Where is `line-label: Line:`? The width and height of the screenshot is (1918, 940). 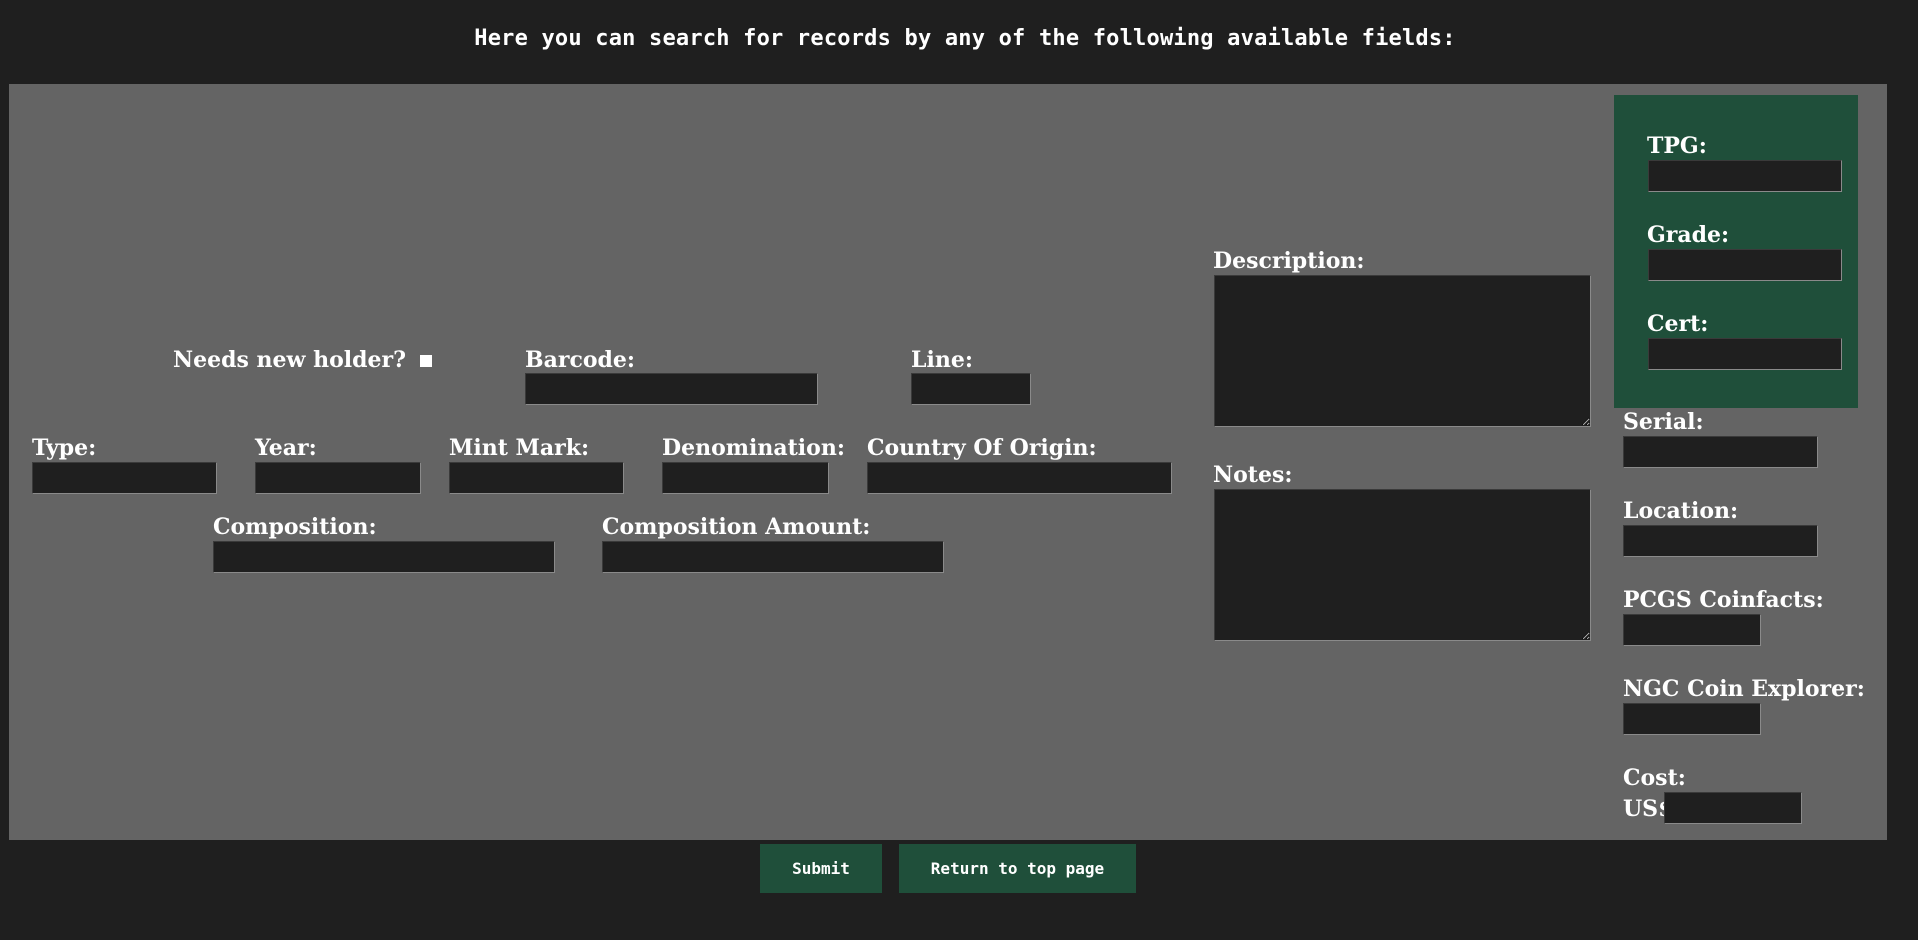 line-label: Line: is located at coordinates (942, 360).